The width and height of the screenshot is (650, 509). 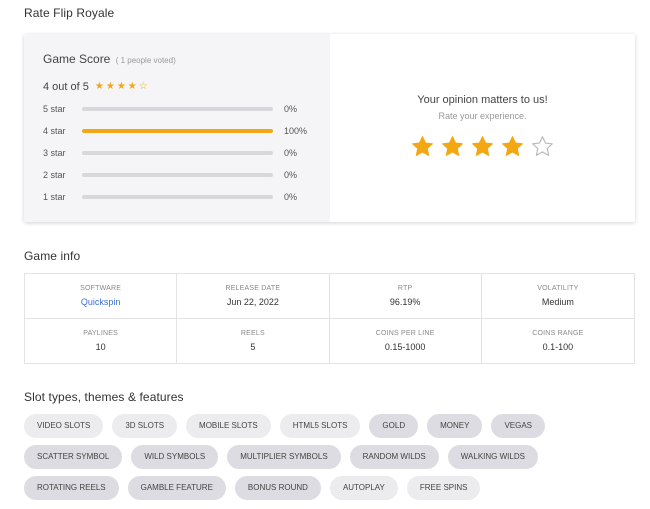 What do you see at coordinates (177, 59) in the screenshot?
I see `game-score-heading: Game Score ( 1 people voted)` at bounding box center [177, 59].